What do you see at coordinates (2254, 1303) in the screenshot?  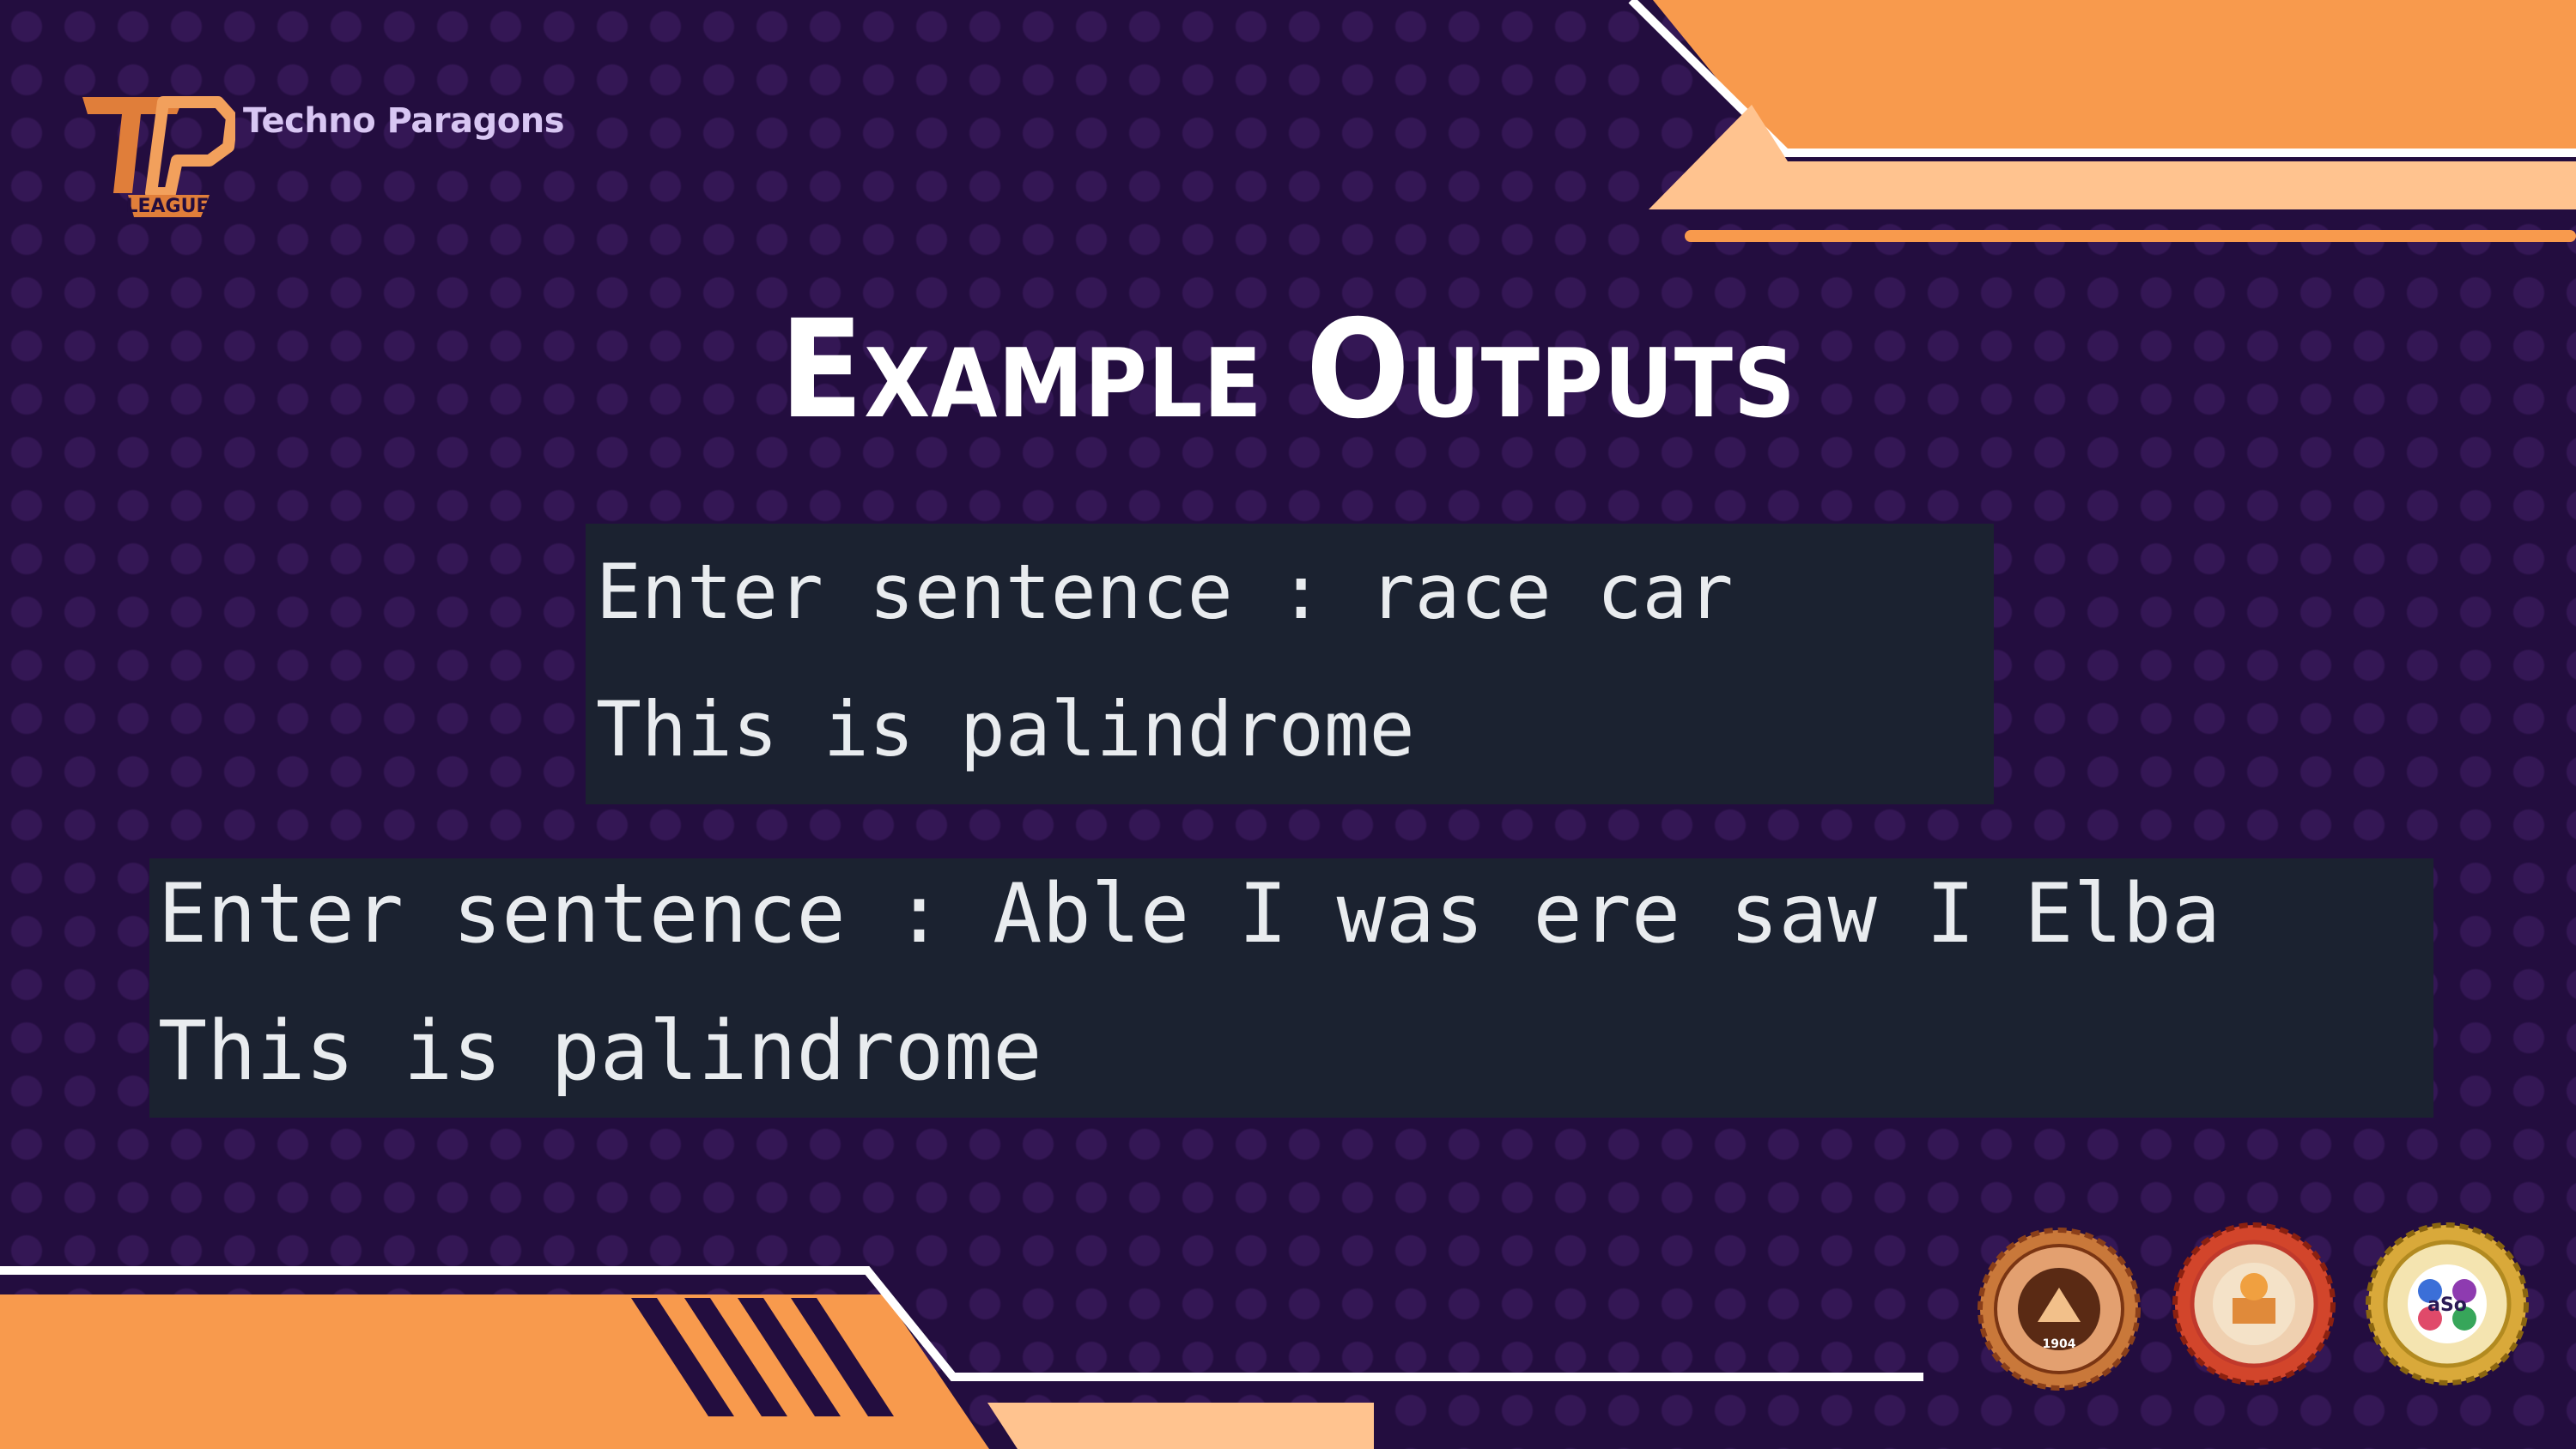 I see `college-ict-seal` at bounding box center [2254, 1303].